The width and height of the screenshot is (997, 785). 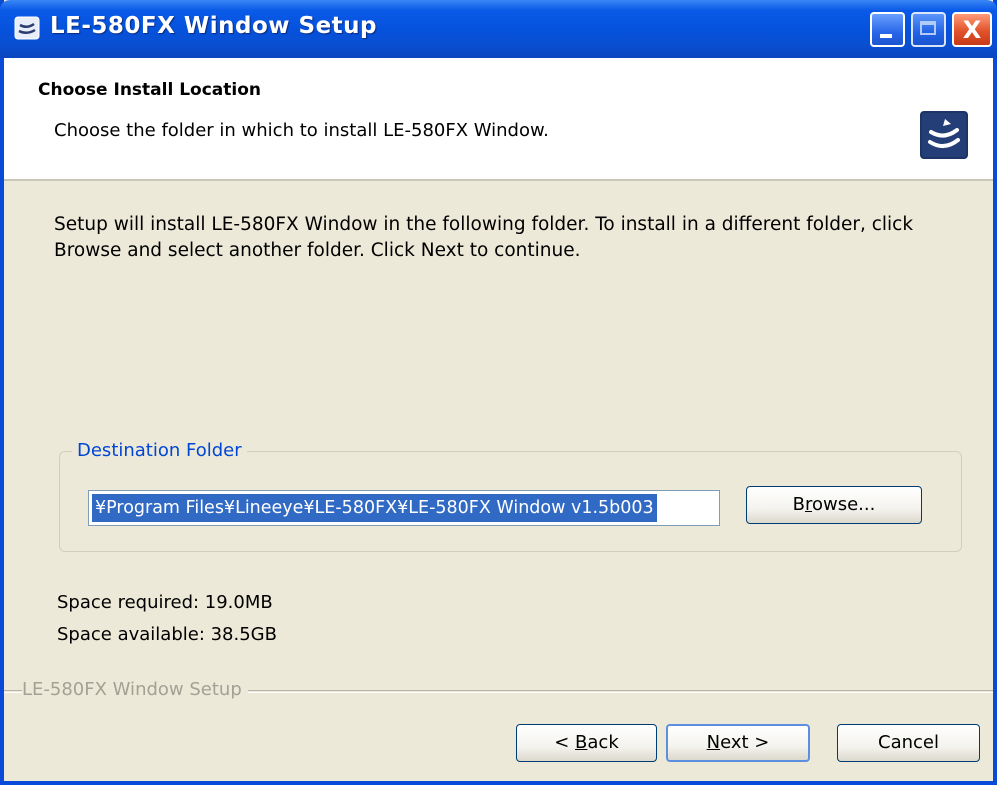 I want to click on window-title: LE-580FX Window Setup, so click(x=214, y=26).